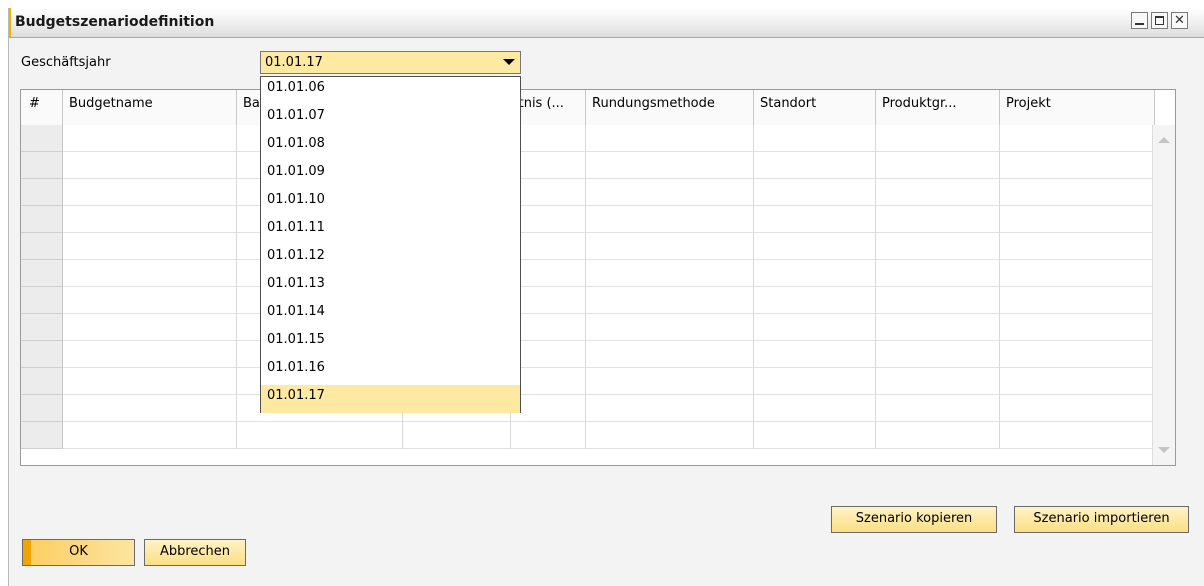 Image resolution: width=1204 pixels, height=586 pixels. Describe the element at coordinates (1077, 107) in the screenshot. I see `column-header-project: Projekt` at that location.